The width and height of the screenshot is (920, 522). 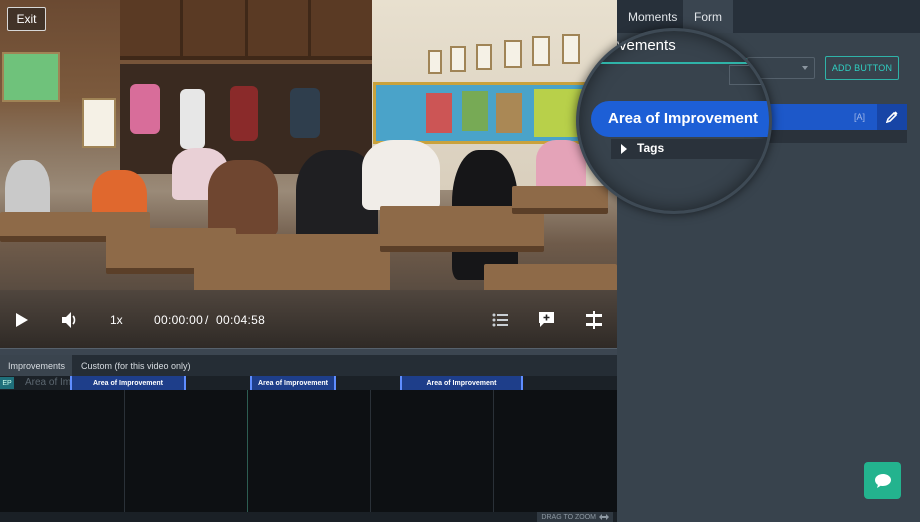 I want to click on edit-button, so click(x=892, y=117).